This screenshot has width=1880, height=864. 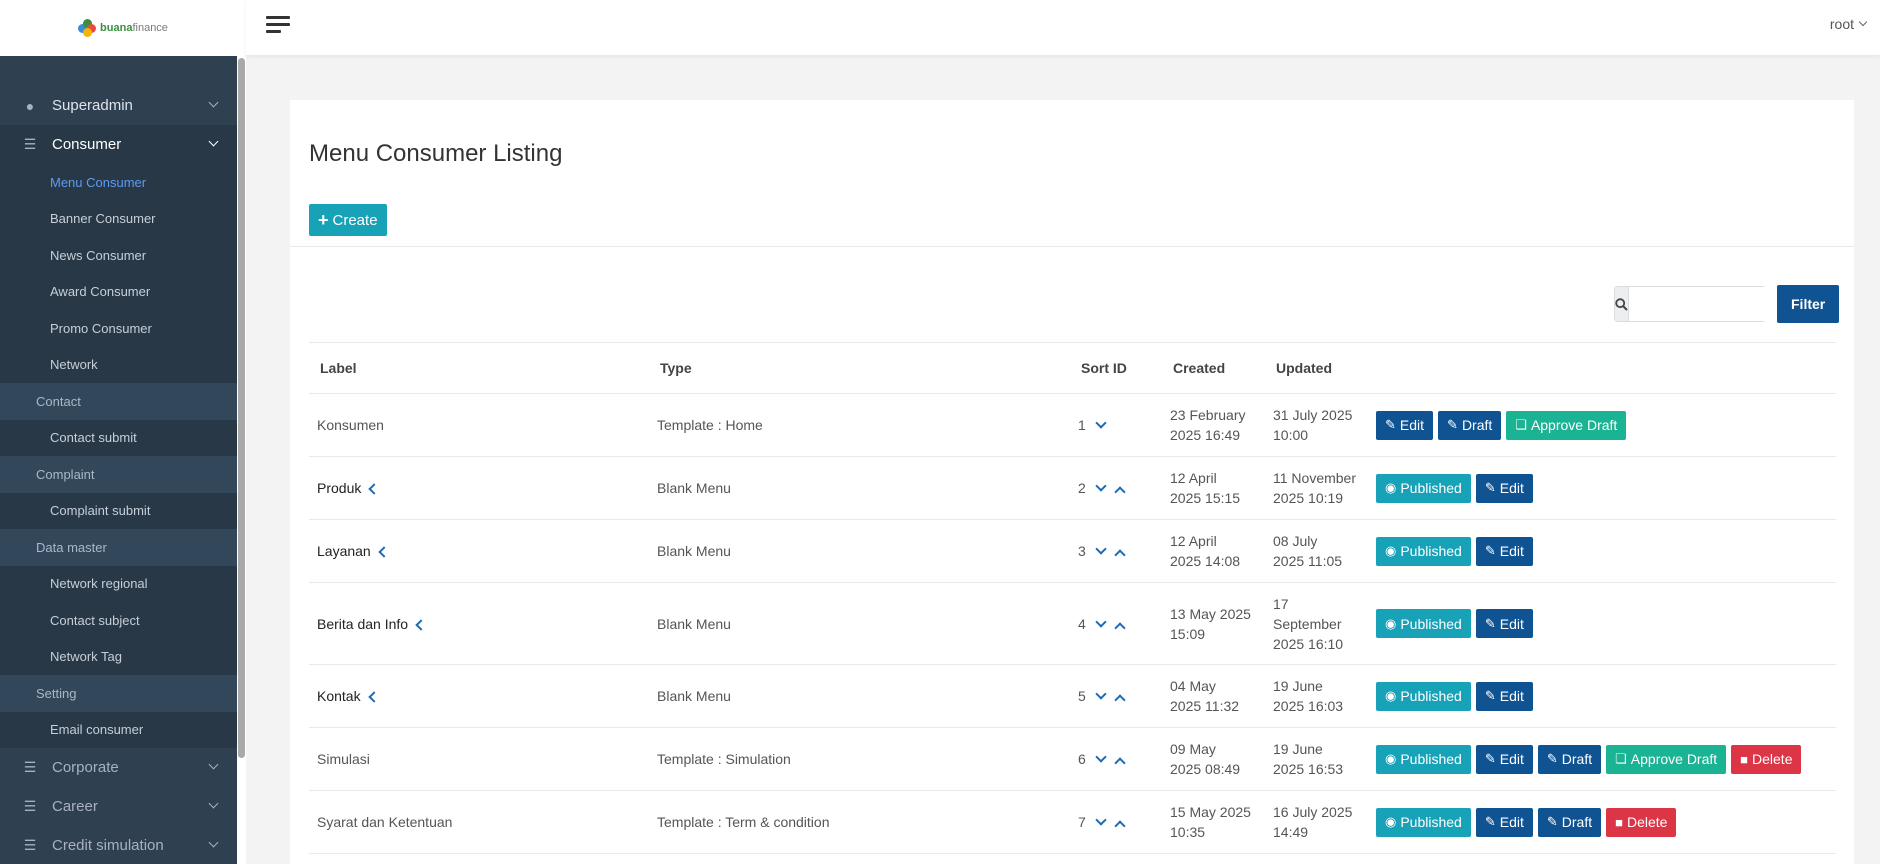 What do you see at coordinates (1213, 368) in the screenshot?
I see `header-created: Created` at bounding box center [1213, 368].